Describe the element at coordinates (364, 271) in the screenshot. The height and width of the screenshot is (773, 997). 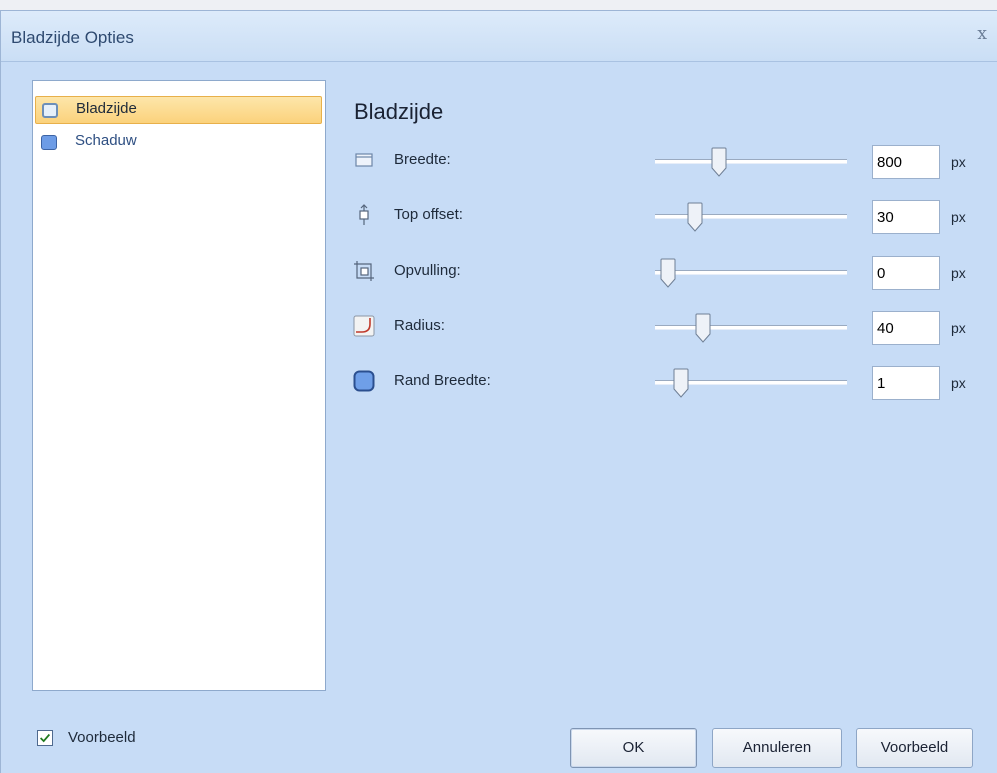
I see `padding-icon` at that location.